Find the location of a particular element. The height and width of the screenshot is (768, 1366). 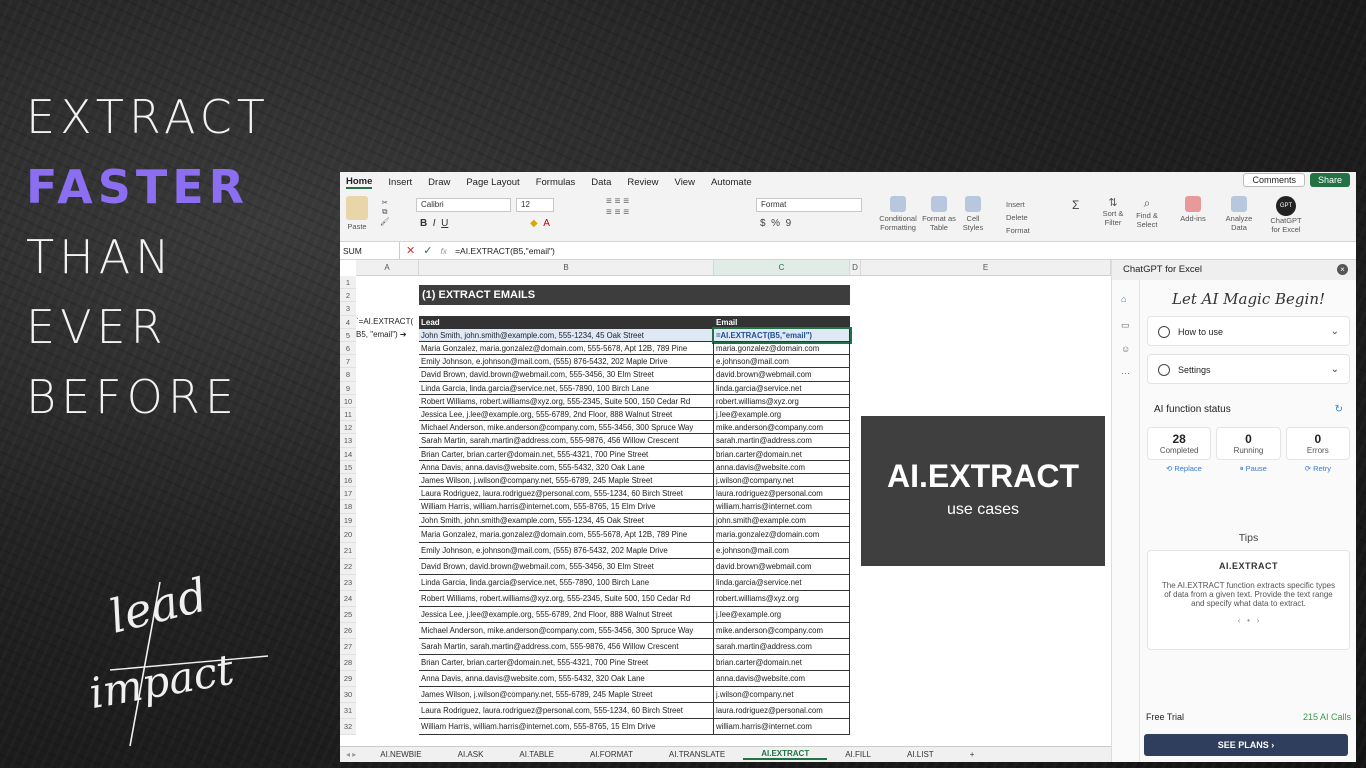

column-header-b: B is located at coordinates (566, 268).